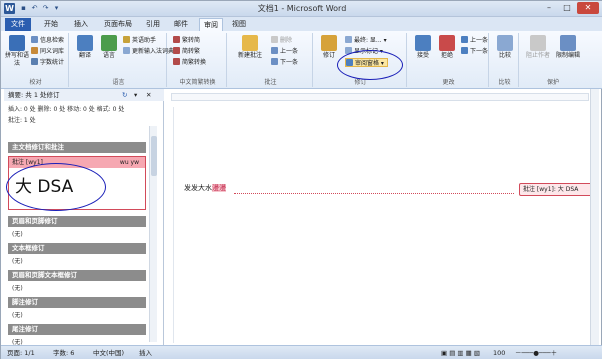 This screenshot has height=360, width=602. Describe the element at coordinates (63, 353) in the screenshot. I see `word-count: 字数: 6` at that location.